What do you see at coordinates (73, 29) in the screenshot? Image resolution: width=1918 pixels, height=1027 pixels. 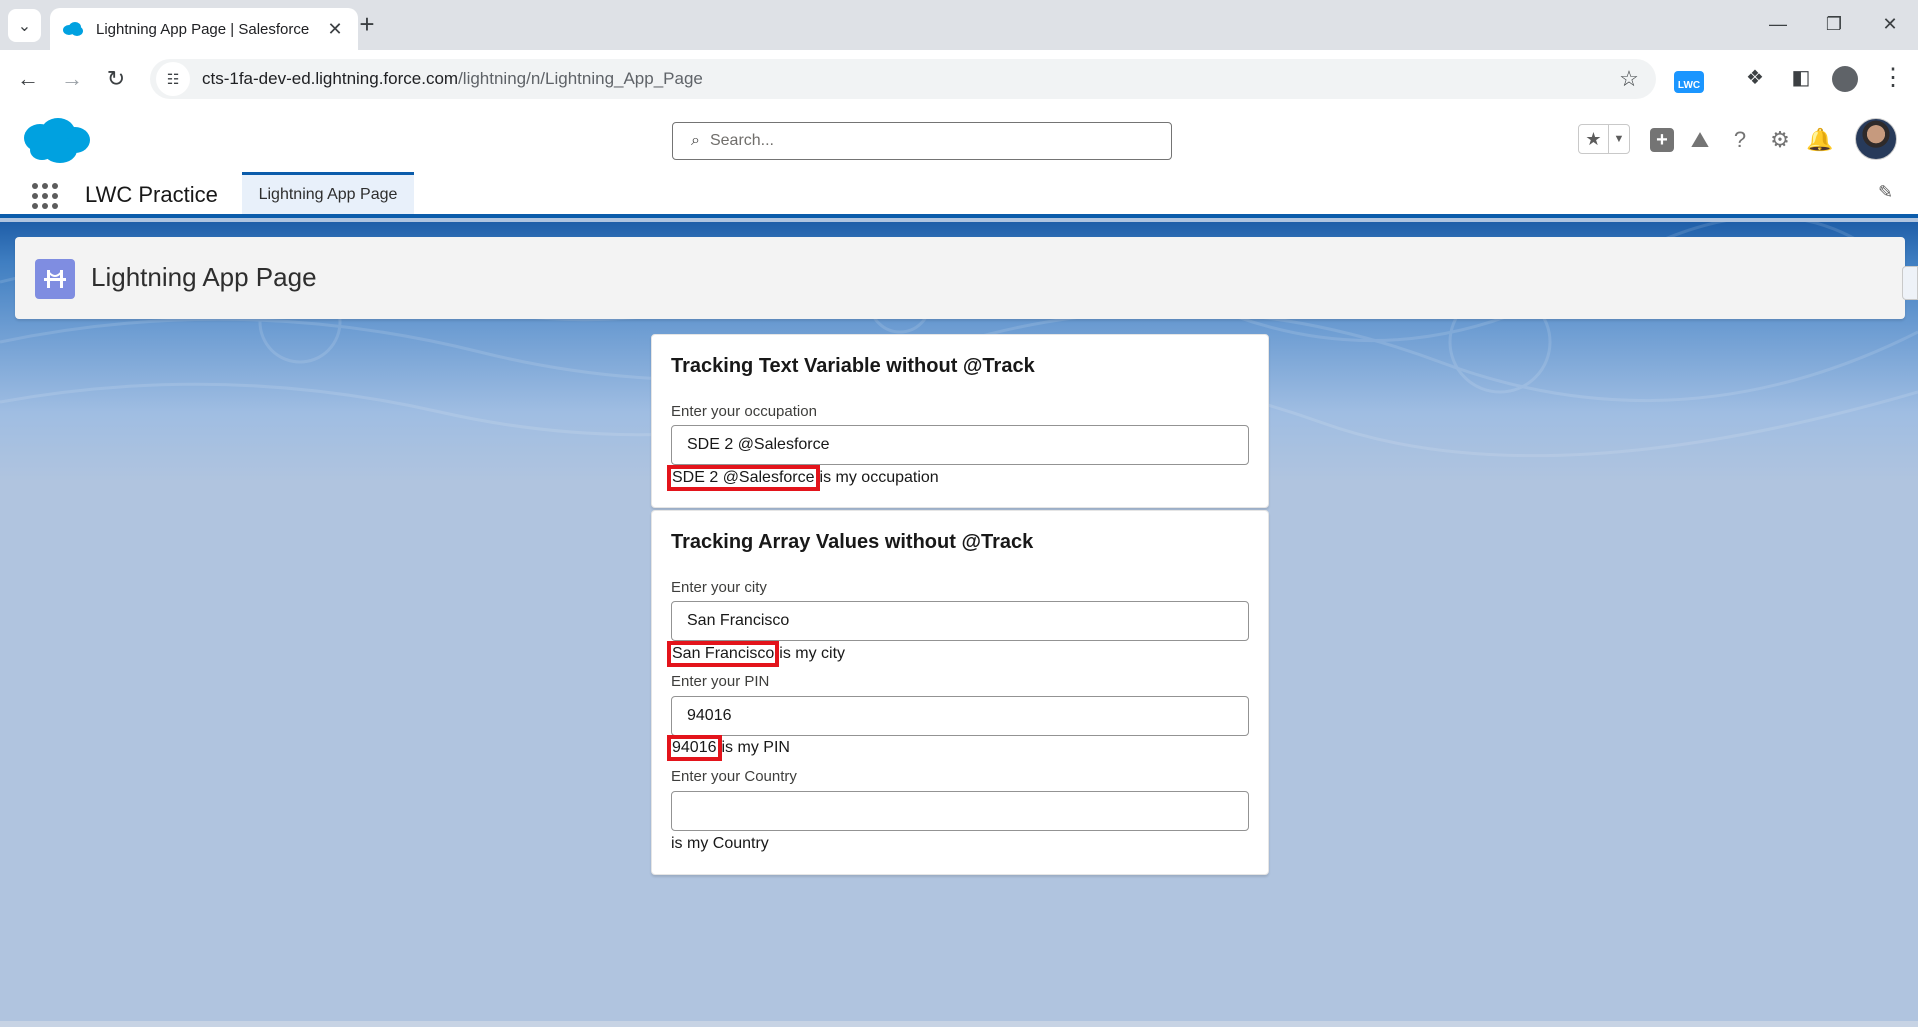 I see `salesforce-favicon-icon` at bounding box center [73, 29].